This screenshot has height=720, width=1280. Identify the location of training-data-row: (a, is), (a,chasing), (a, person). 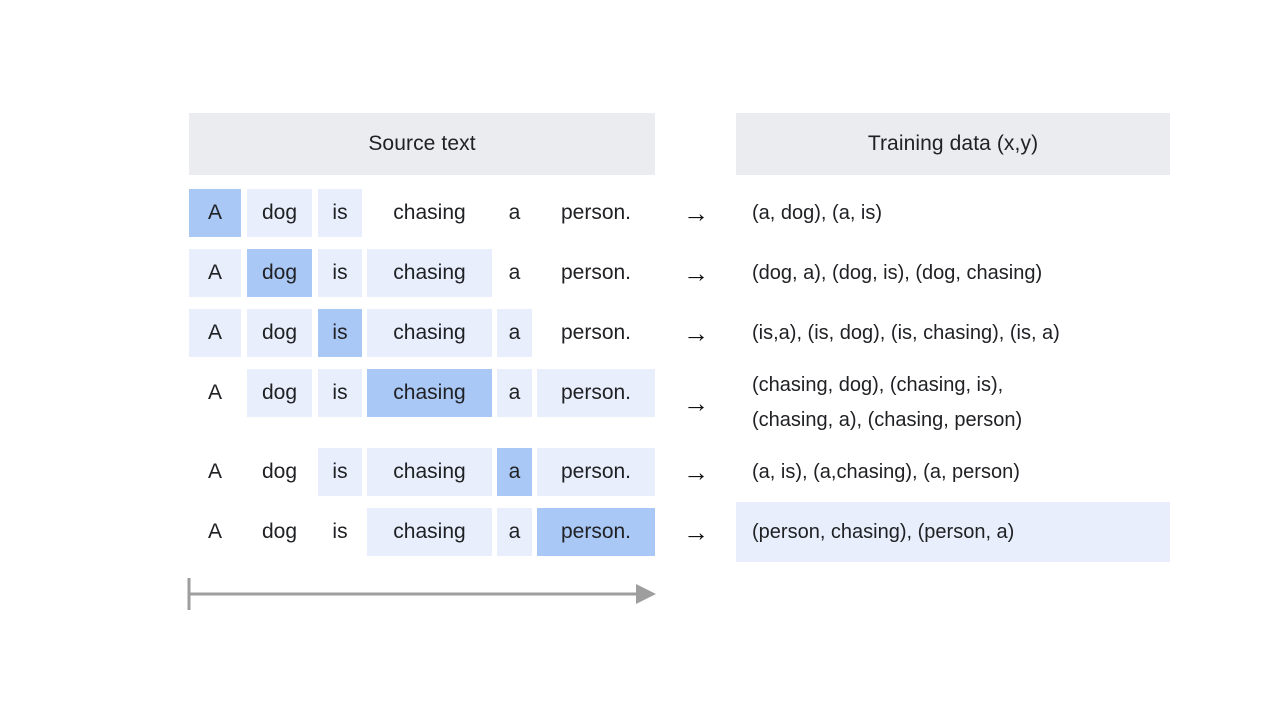
(953, 472).